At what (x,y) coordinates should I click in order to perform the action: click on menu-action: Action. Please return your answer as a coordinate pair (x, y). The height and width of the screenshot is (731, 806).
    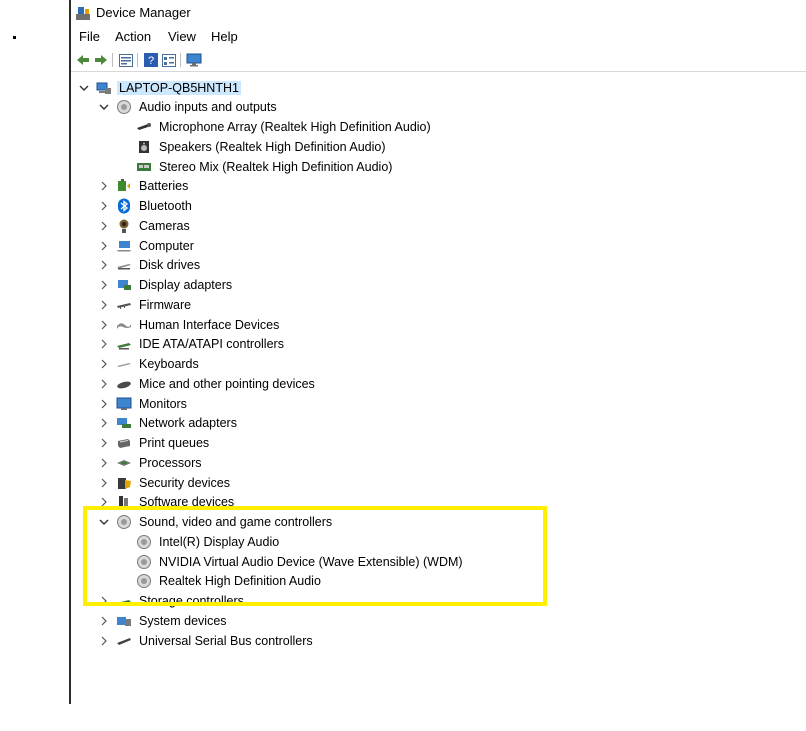
    Looking at the image, I should click on (133, 36).